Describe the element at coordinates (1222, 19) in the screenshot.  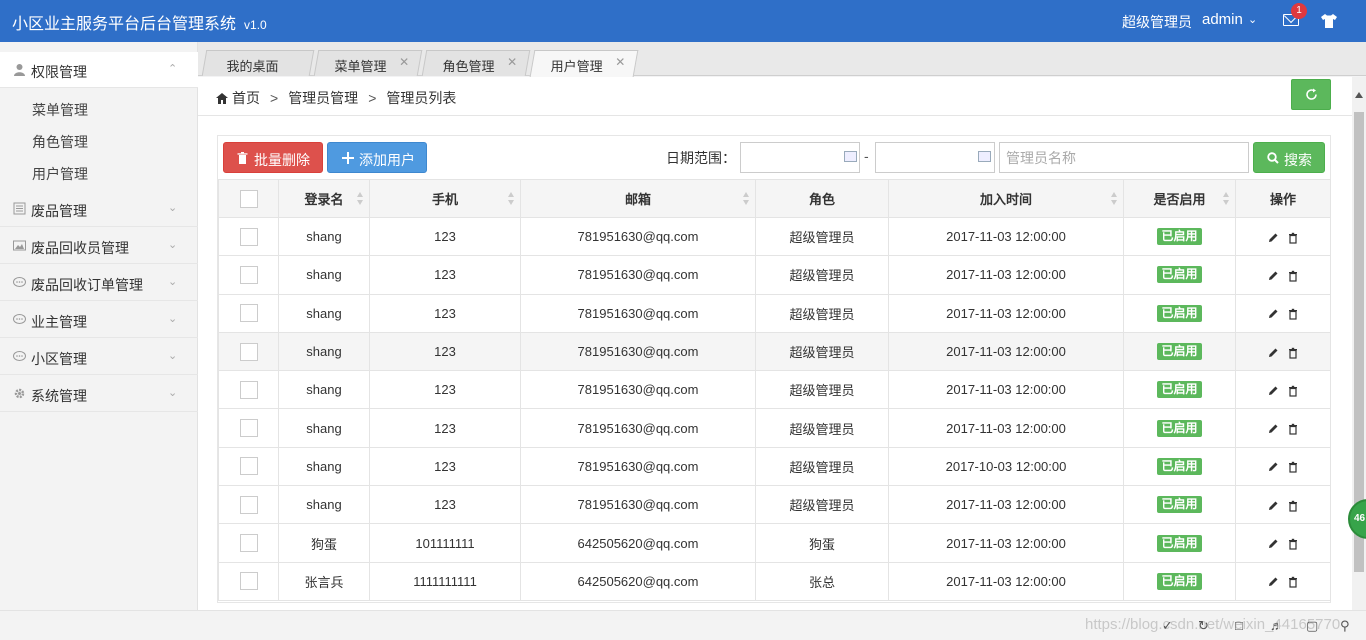
I see `user-menu: admin` at that location.